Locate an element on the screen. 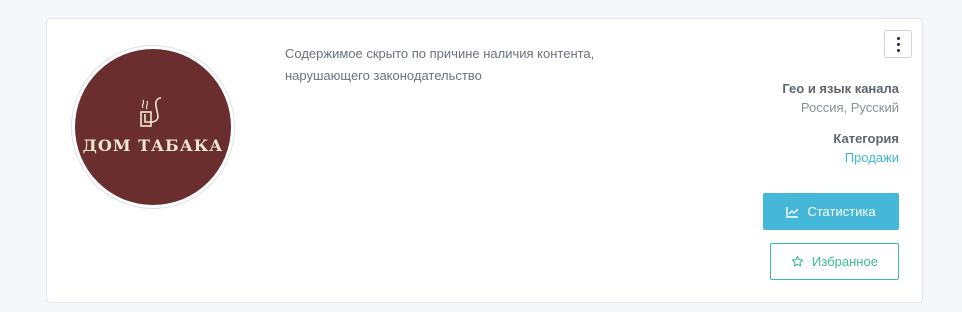  avatar-logo-text: ДОМ ТАБАКА is located at coordinates (153, 145).